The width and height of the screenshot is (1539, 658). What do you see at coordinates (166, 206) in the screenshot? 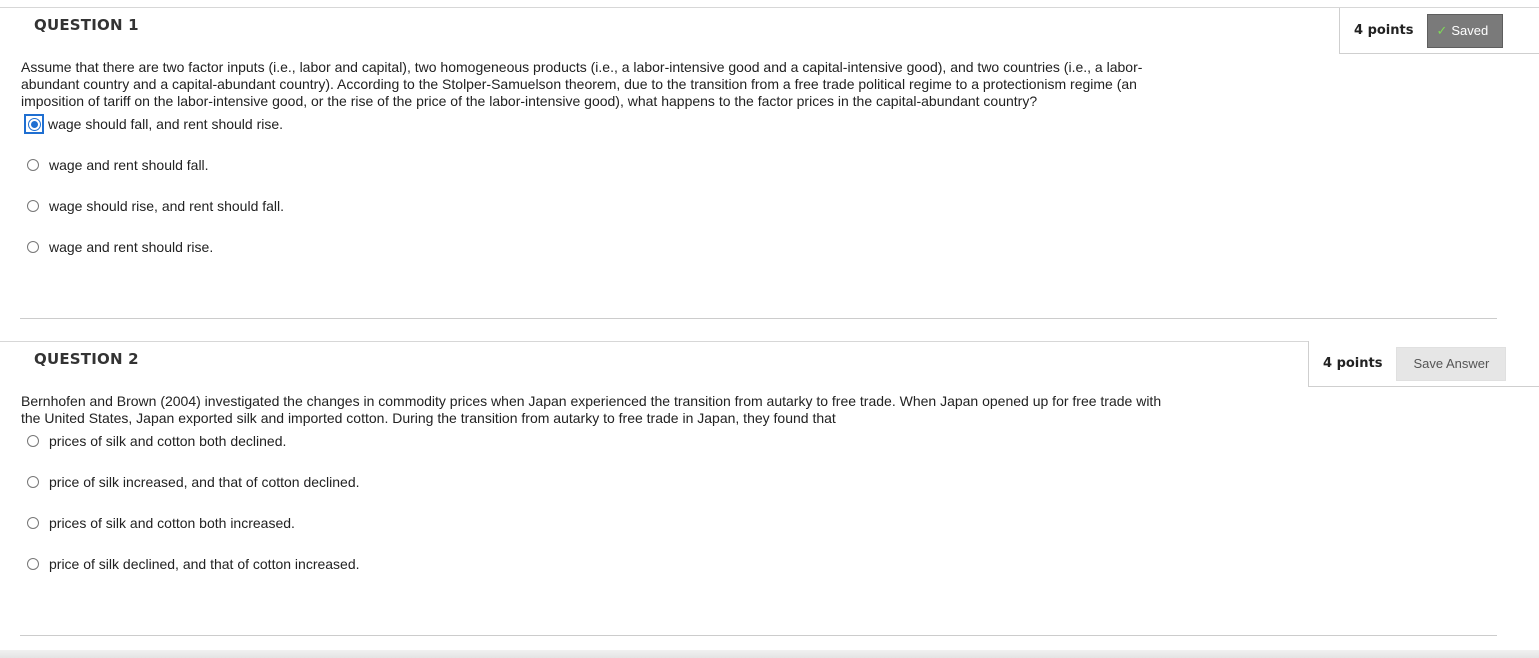
I see `question-1-option-3-label: wage should rise, and rent should fall.` at bounding box center [166, 206].